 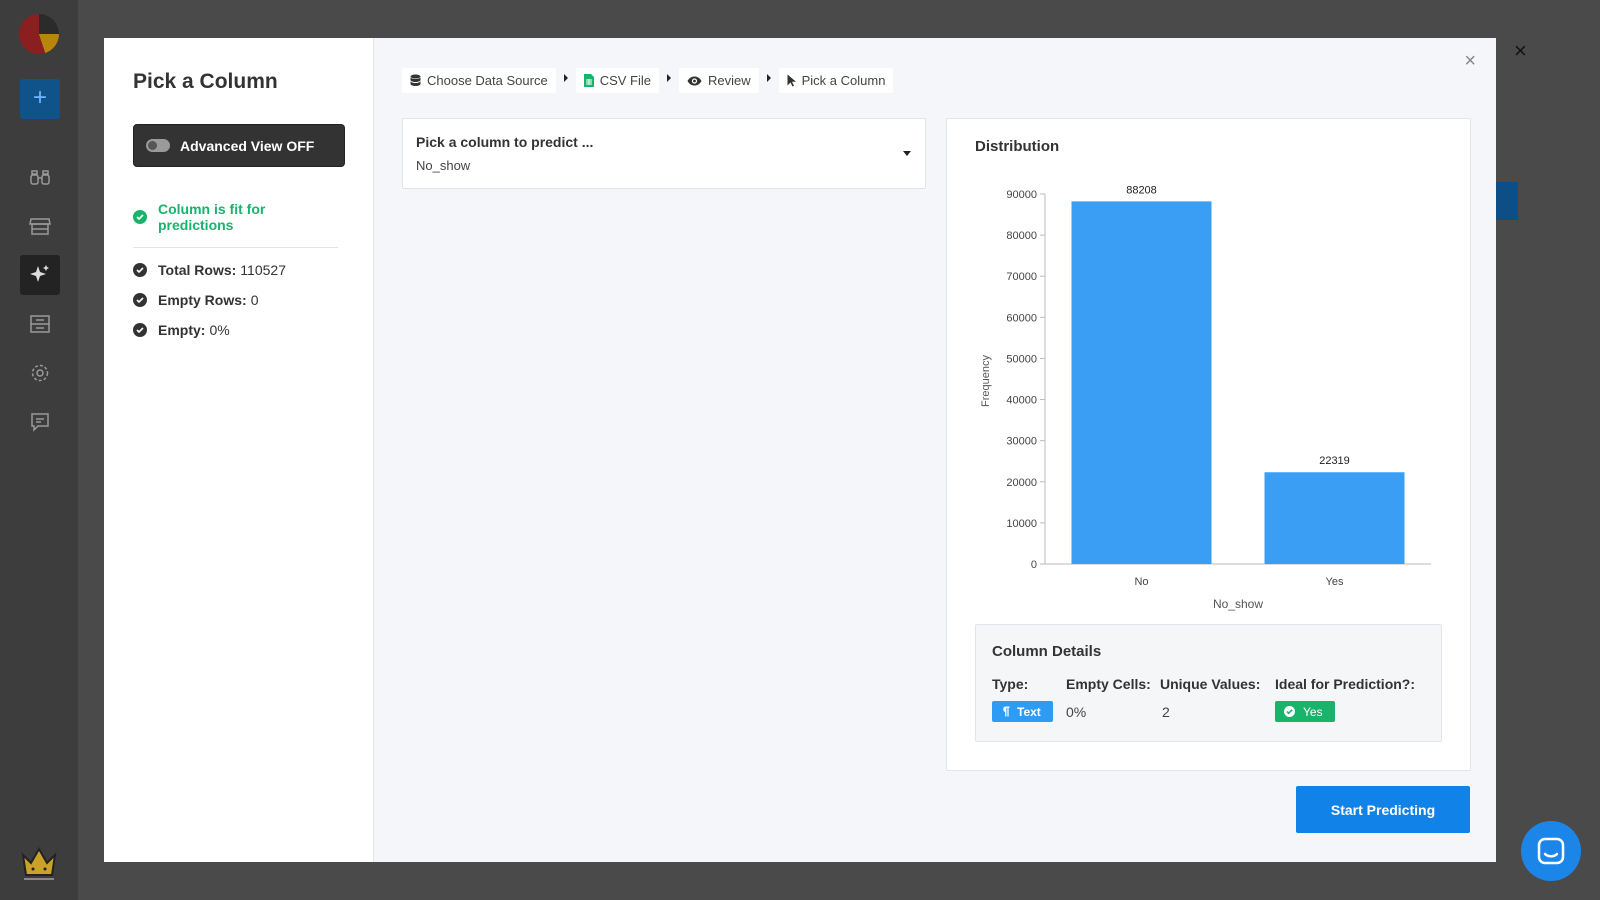 What do you see at coordinates (212, 217) in the screenshot?
I see `fit-message: Column is fit for predictions` at bounding box center [212, 217].